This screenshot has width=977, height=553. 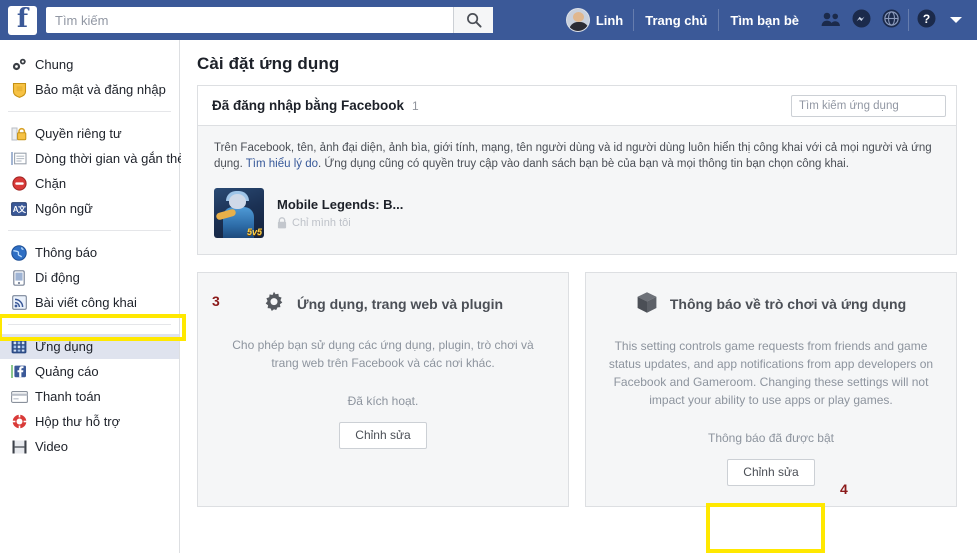 I want to click on gears-icon, so click(x=19, y=65).